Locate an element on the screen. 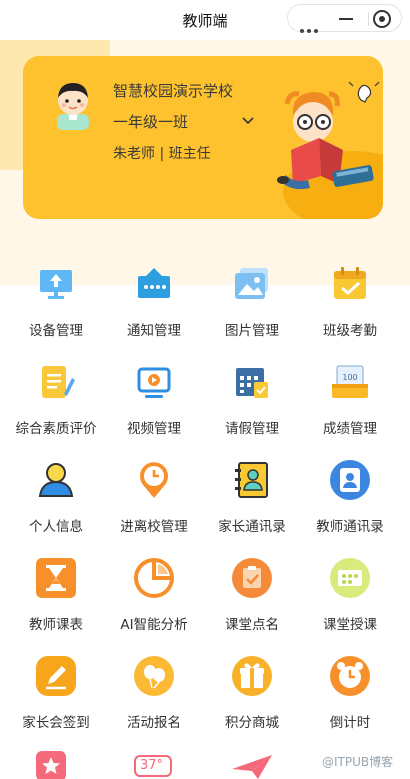  minimize-icon is located at coordinates (346, 19).